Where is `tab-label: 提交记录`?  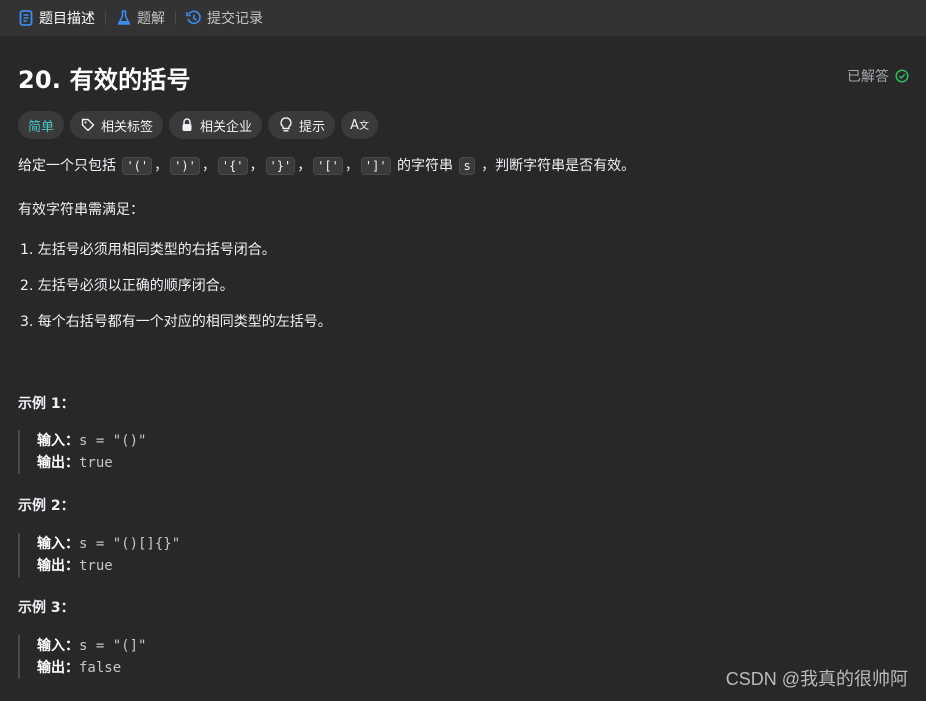
tab-label: 提交记录 is located at coordinates (235, 19).